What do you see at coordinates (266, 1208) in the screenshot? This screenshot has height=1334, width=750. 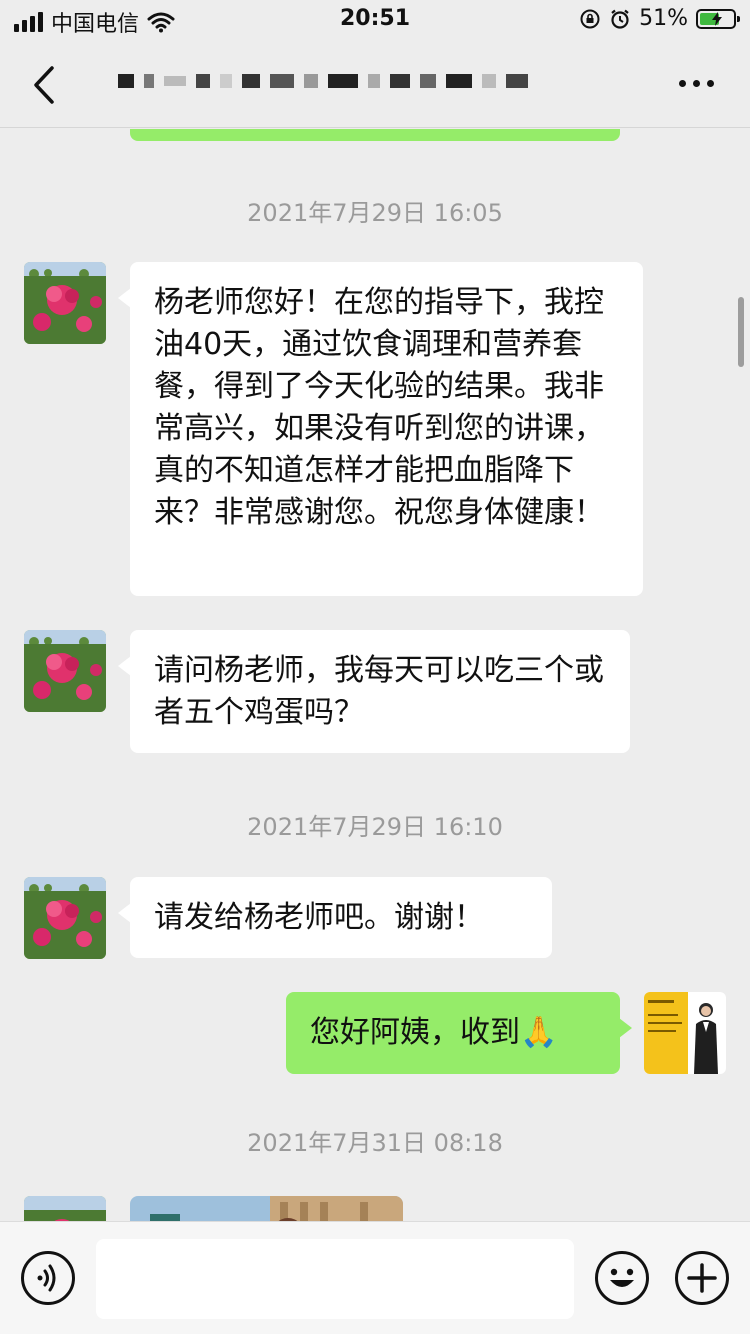 I see `image-message-preview` at bounding box center [266, 1208].